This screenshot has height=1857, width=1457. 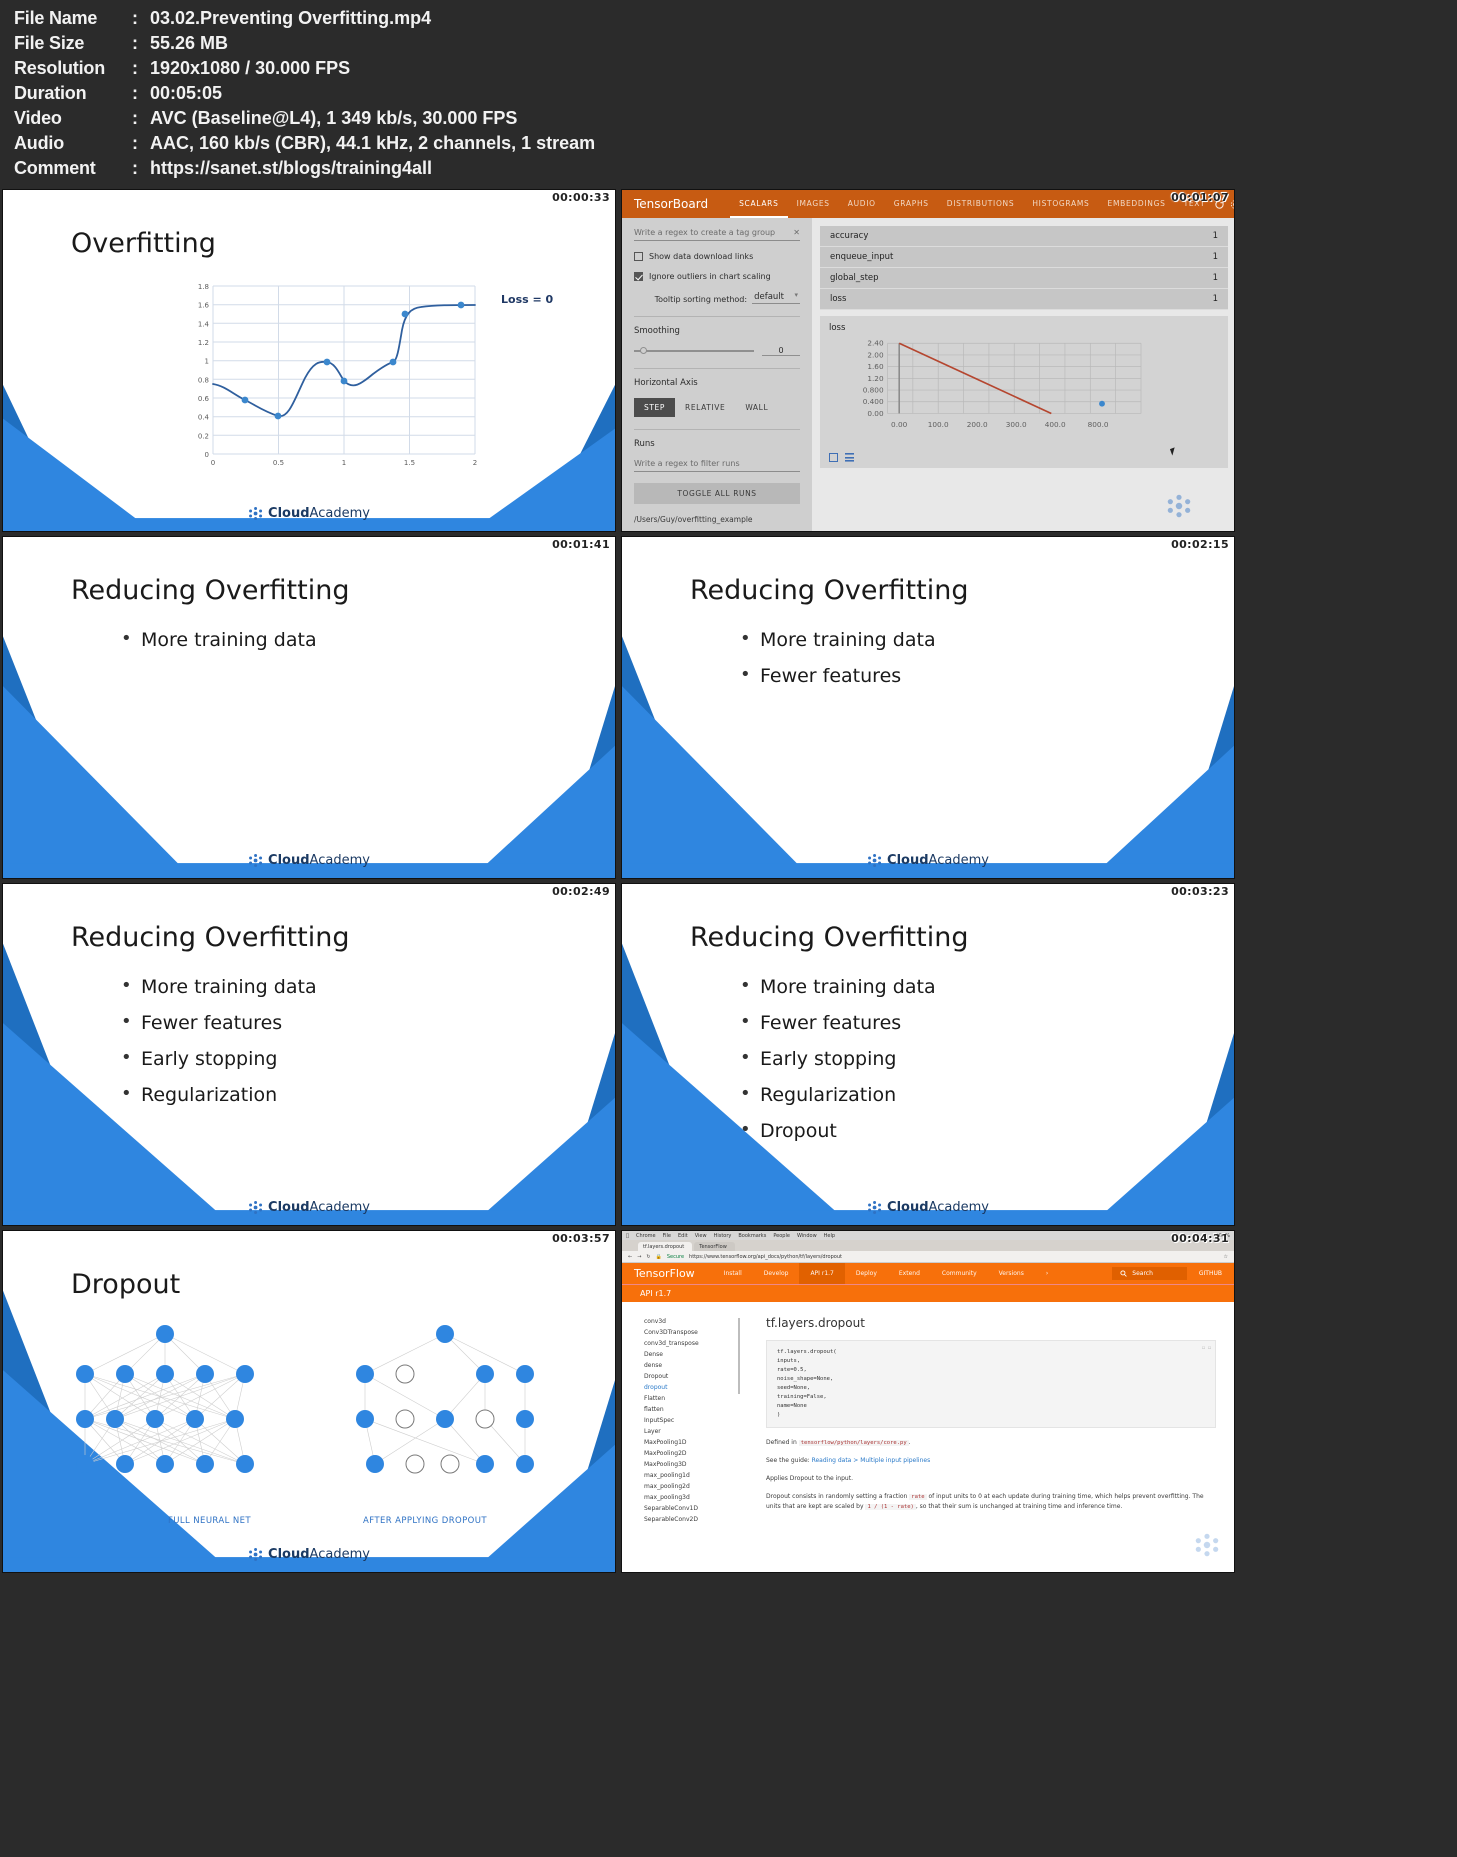 What do you see at coordinates (813, 204) in the screenshot?
I see `tab-images: IMAGES` at bounding box center [813, 204].